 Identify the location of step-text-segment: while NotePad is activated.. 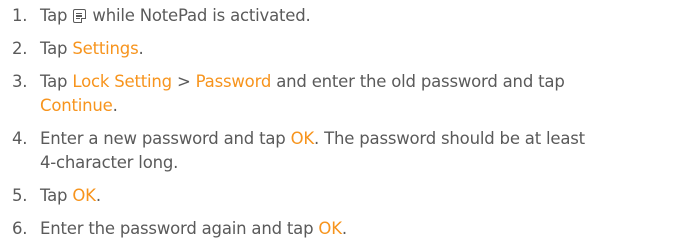
(199, 15).